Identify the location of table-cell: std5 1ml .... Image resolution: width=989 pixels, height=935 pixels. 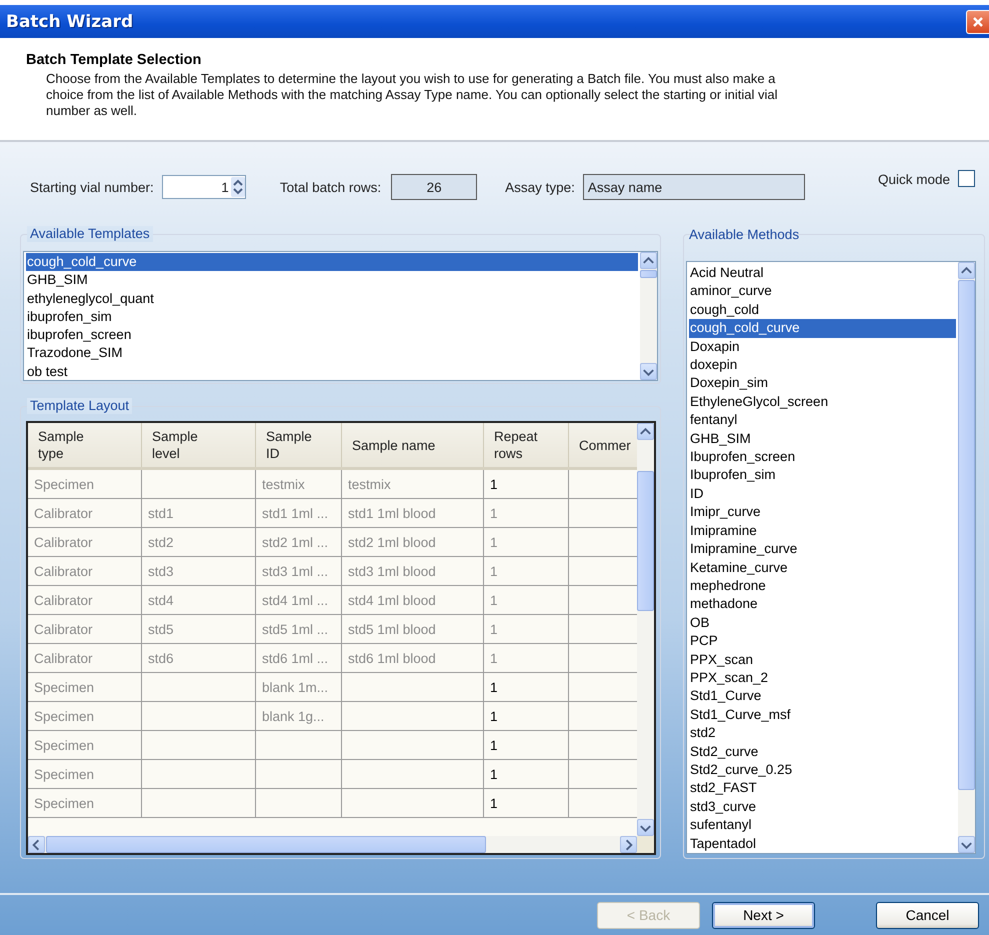
(299, 629).